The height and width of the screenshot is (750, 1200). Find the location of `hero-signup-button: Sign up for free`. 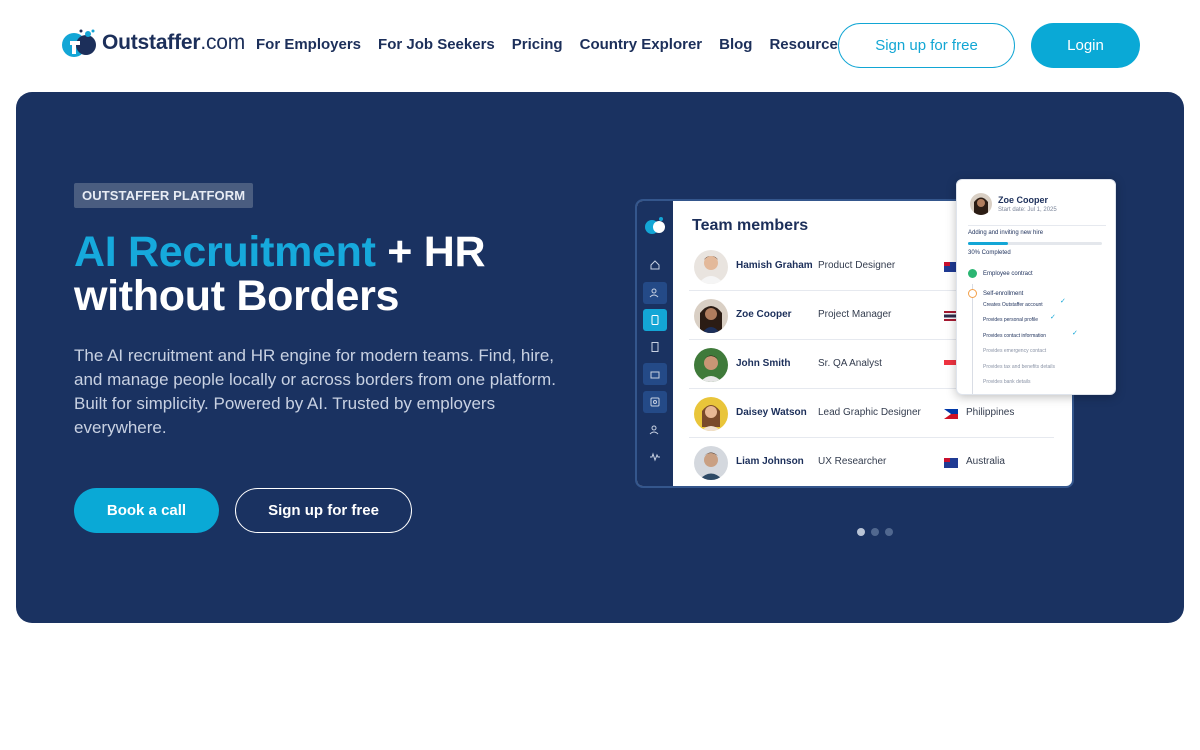

hero-signup-button: Sign up for free is located at coordinates (323, 510).